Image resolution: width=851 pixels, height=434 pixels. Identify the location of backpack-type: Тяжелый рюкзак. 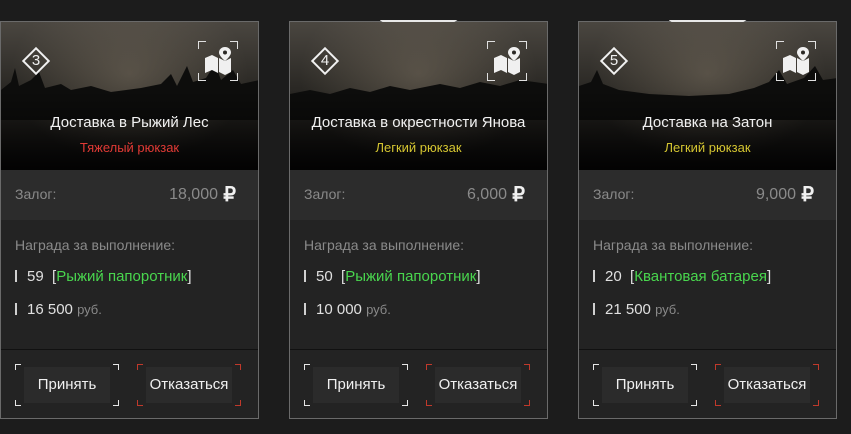
(129, 147).